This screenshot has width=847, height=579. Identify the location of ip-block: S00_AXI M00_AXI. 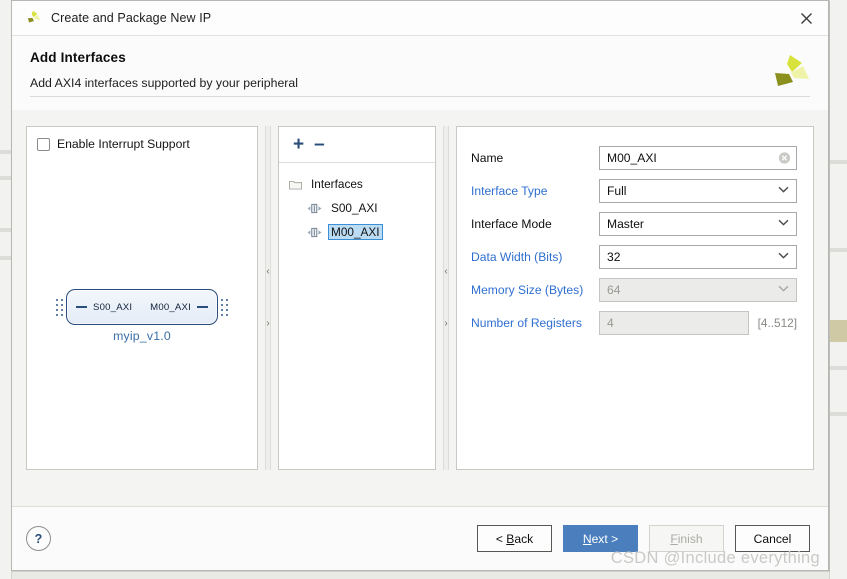
(142, 307).